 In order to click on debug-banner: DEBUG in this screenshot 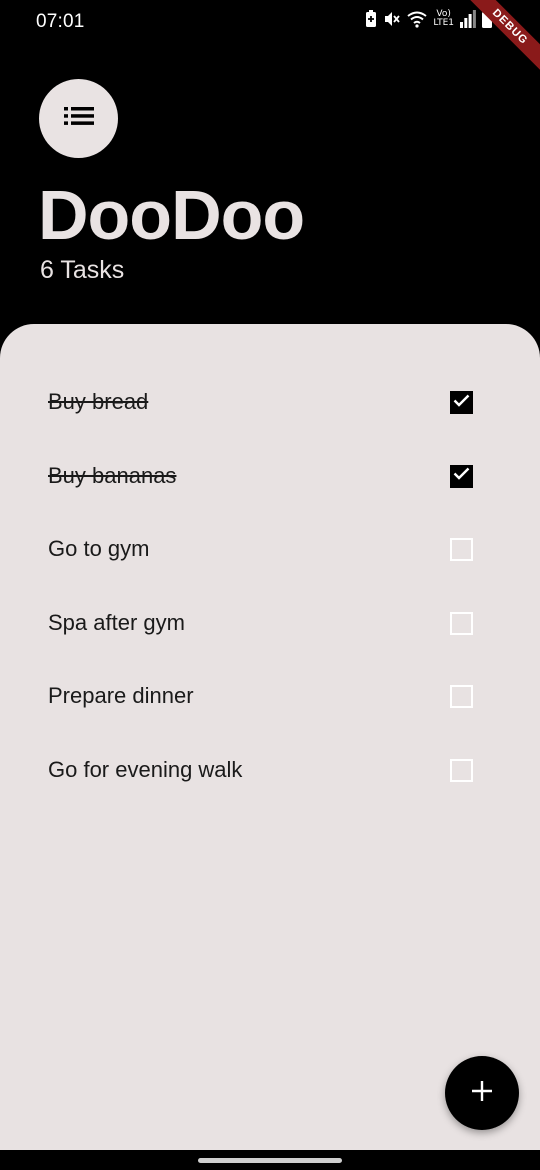, I will do `click(500, 40)`.